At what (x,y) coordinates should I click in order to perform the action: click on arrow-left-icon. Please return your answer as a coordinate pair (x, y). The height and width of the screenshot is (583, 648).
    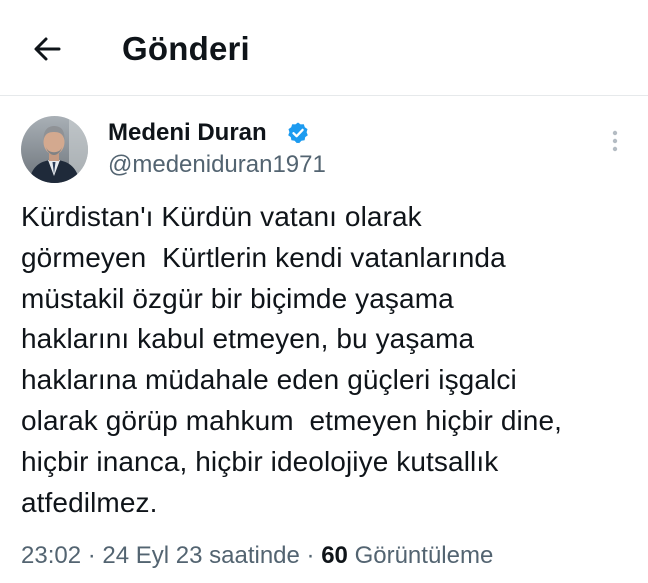
    Looking at the image, I should click on (47, 49).